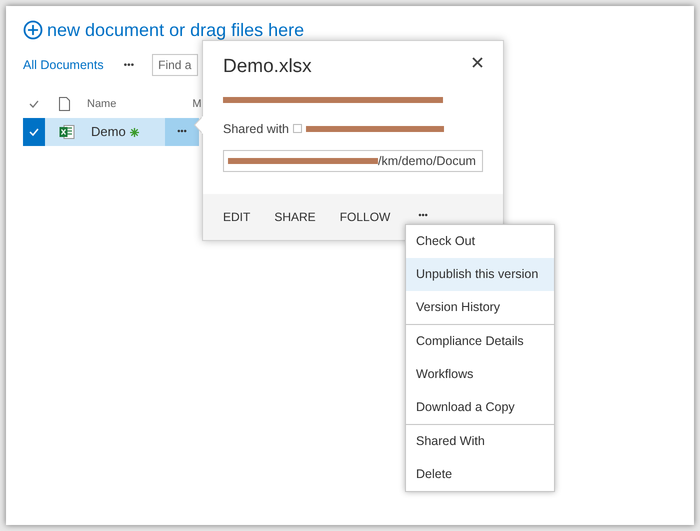 The width and height of the screenshot is (700, 531). I want to click on new-item-icon, so click(134, 132).